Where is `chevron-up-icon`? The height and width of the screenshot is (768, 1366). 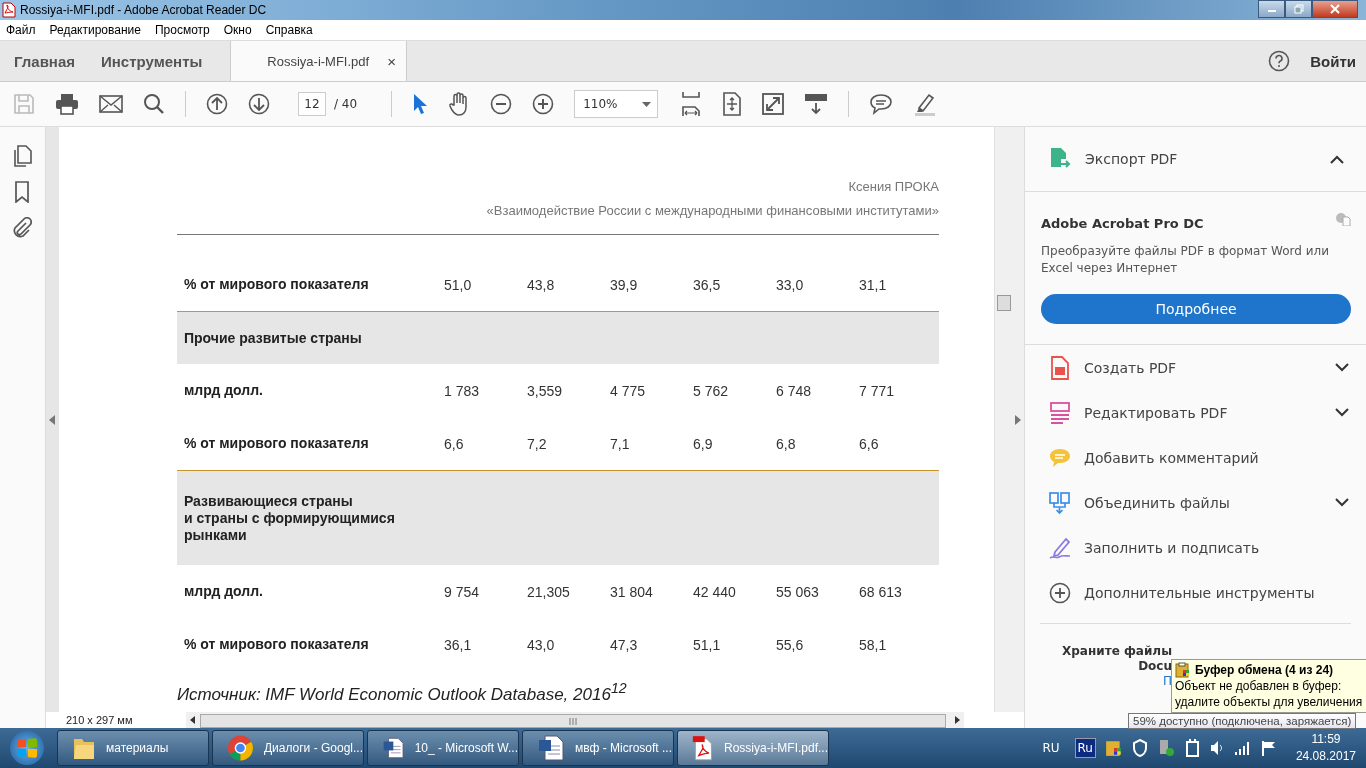 chevron-up-icon is located at coordinates (1337, 159).